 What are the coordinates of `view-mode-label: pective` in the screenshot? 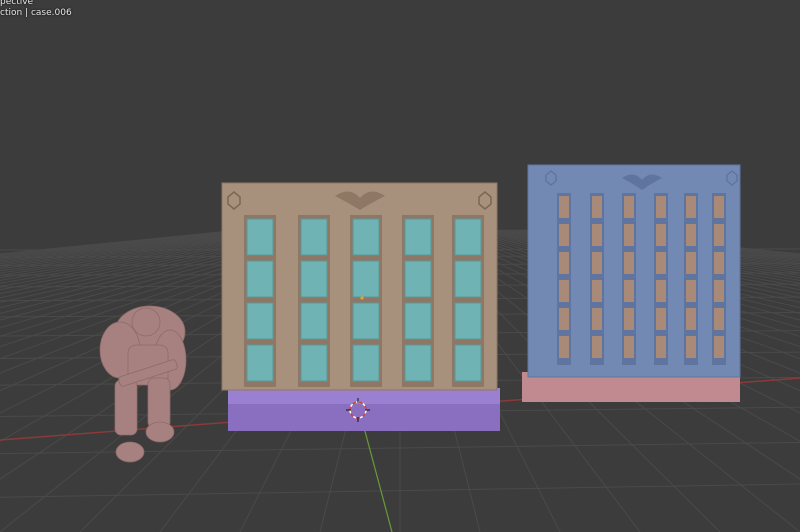 It's located at (17, 3).